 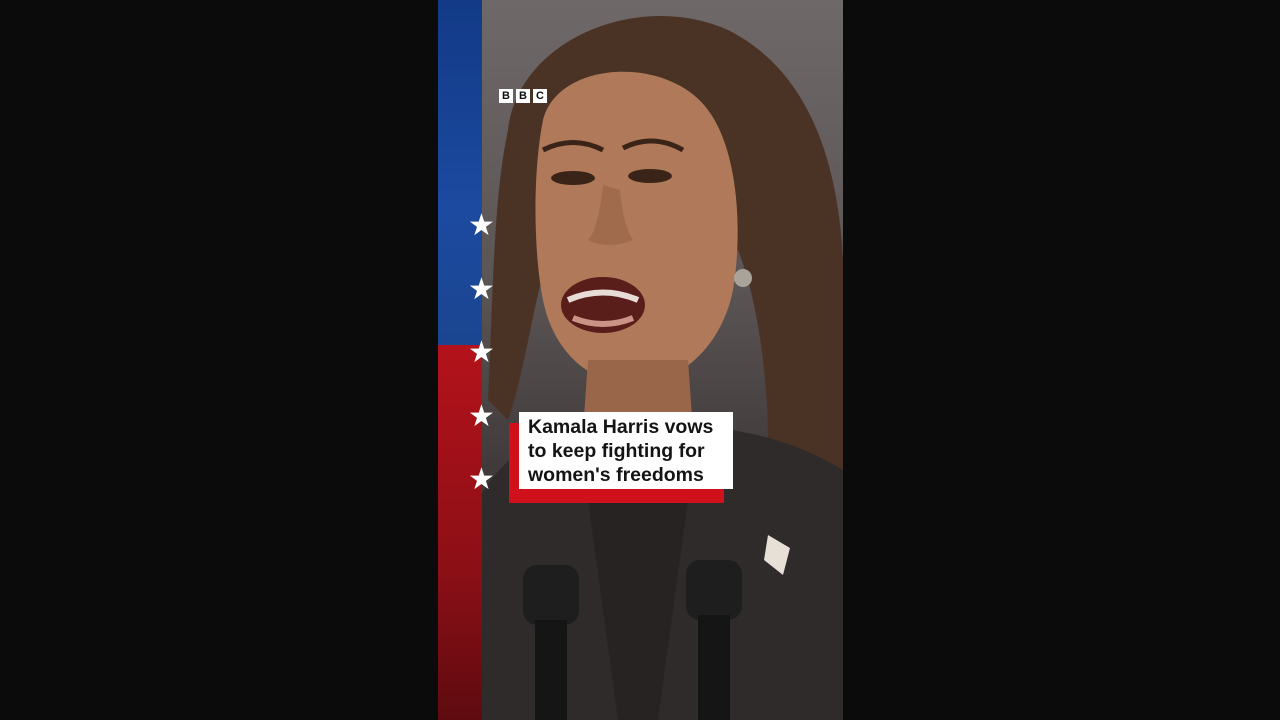 I want to click on caption-line: women's freedoms, so click(x=616, y=475).